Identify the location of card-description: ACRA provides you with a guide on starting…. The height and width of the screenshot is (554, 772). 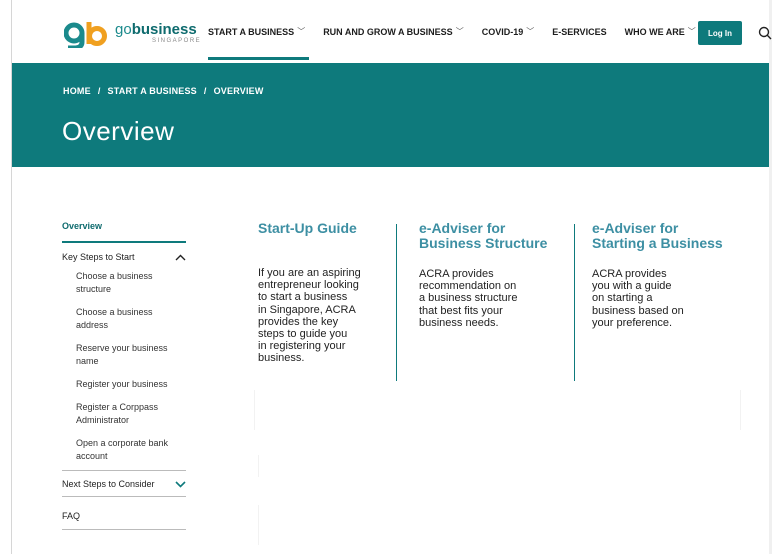
(638, 298).